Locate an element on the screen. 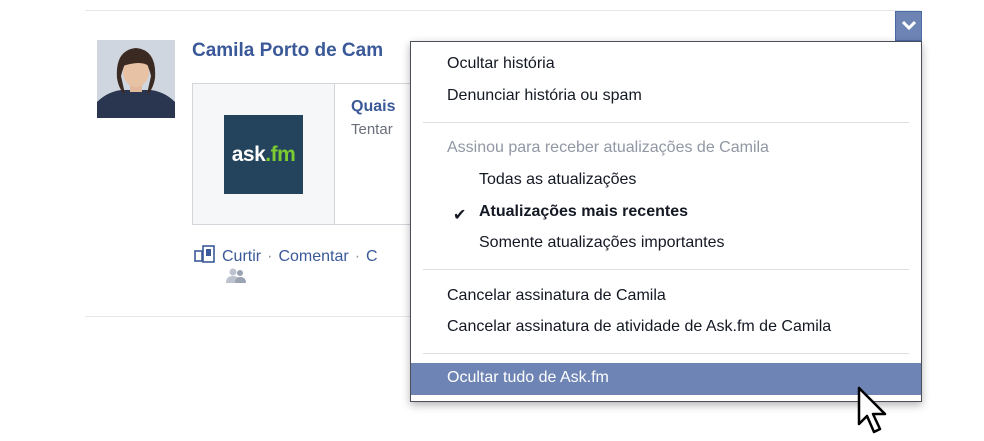  like-icon is located at coordinates (205, 256).